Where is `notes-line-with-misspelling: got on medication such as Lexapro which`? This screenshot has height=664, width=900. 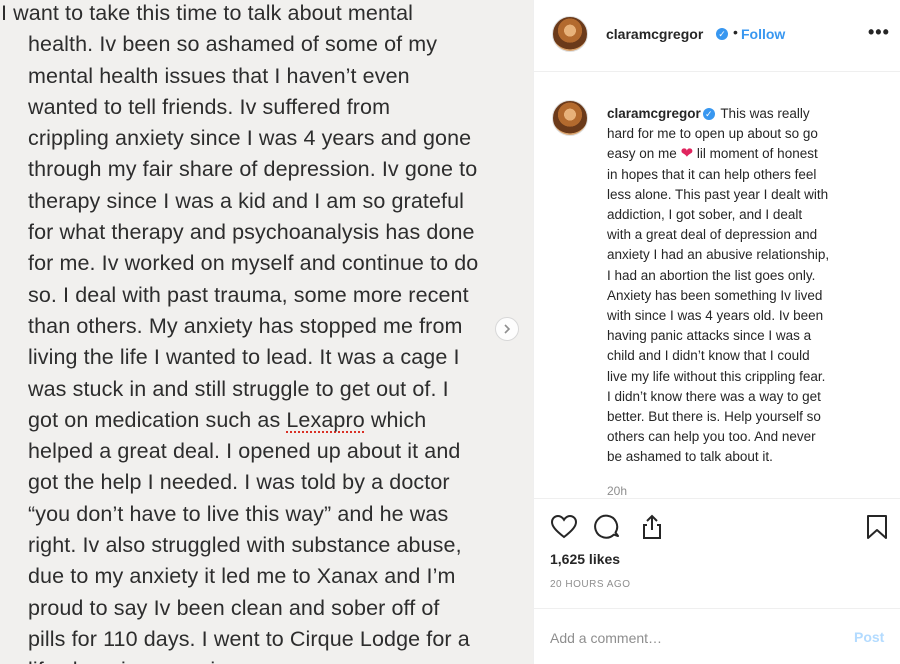 notes-line-with-misspelling: got on medication such as Lexapro which is located at coordinates (278, 420).